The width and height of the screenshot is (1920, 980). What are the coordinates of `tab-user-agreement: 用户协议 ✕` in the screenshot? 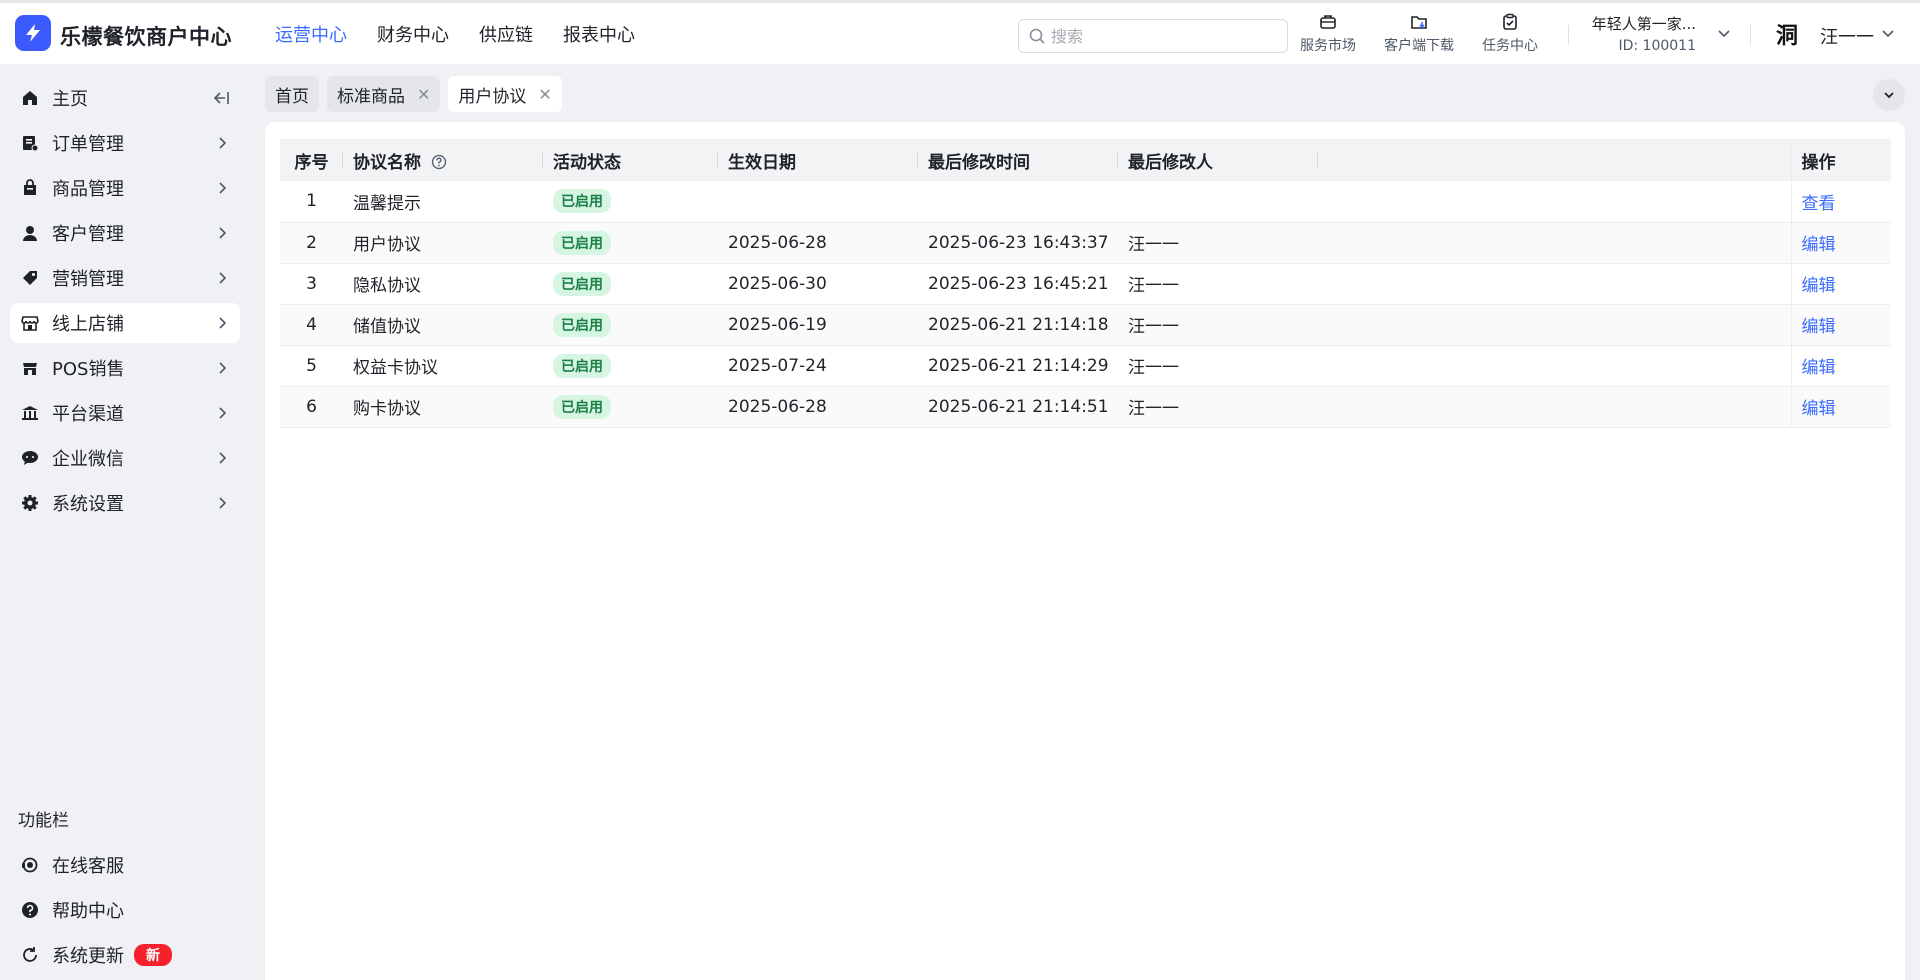 It's located at (505, 94).